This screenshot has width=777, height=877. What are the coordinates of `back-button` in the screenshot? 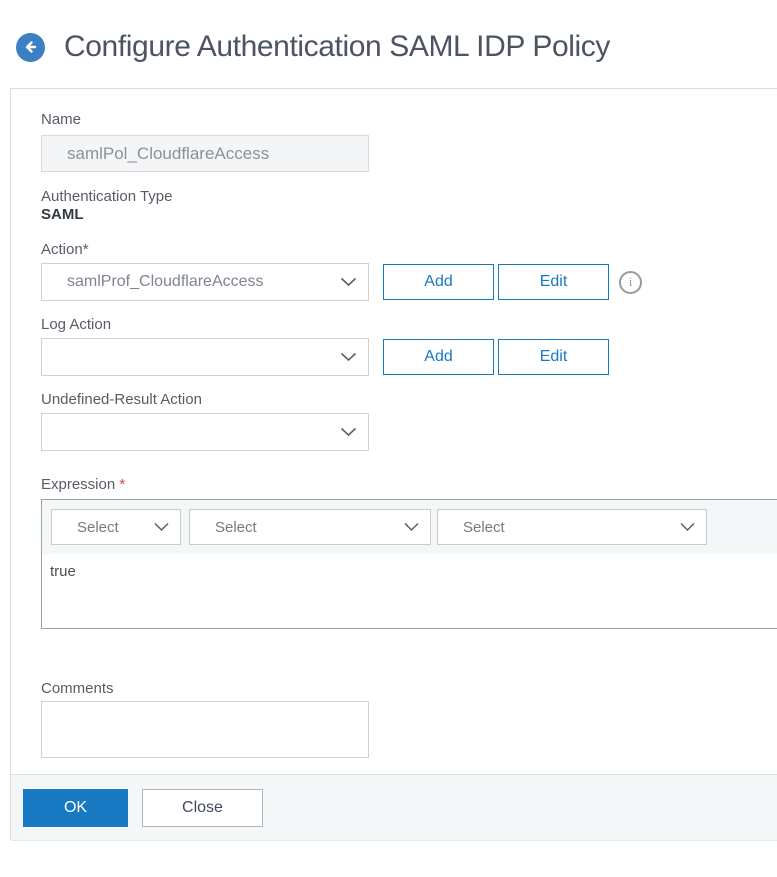 It's located at (30, 47).